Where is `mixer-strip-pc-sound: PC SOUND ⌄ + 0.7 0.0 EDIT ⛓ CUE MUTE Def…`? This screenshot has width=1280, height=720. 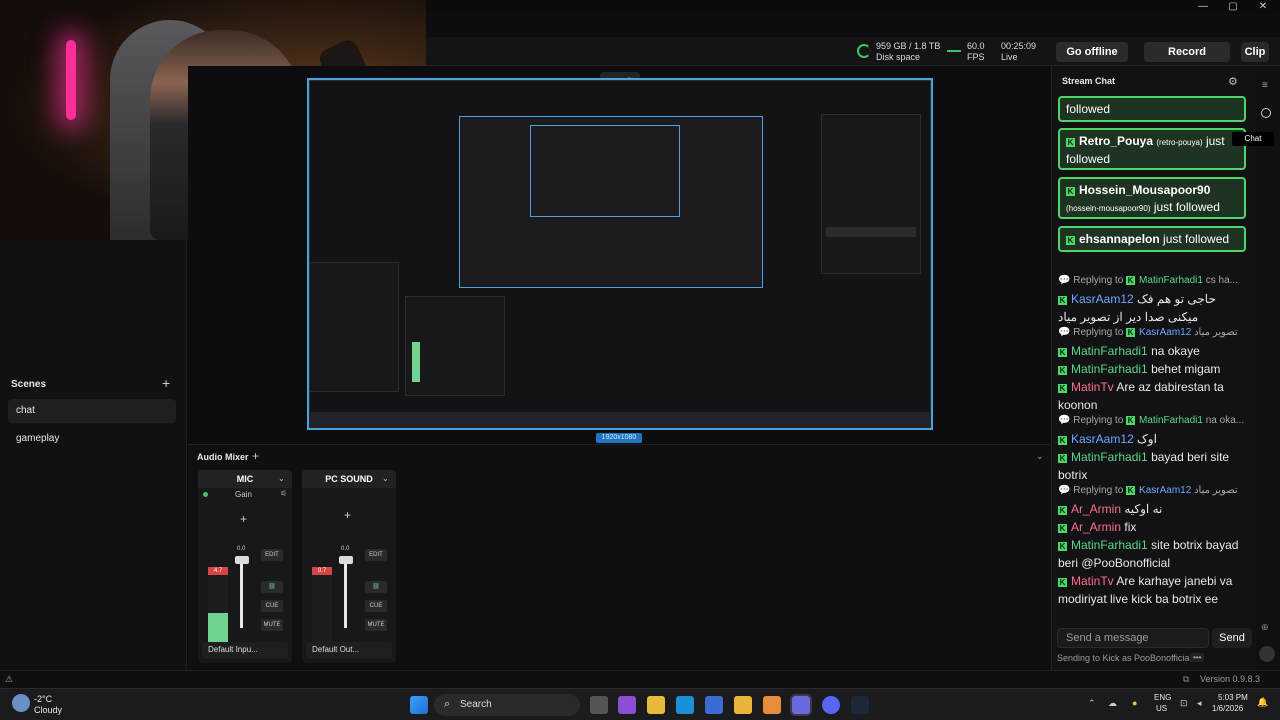 mixer-strip-pc-sound: PC SOUND ⌄ + 0.7 0.0 EDIT ⛓ CUE MUTE Def… is located at coordinates (349, 566).